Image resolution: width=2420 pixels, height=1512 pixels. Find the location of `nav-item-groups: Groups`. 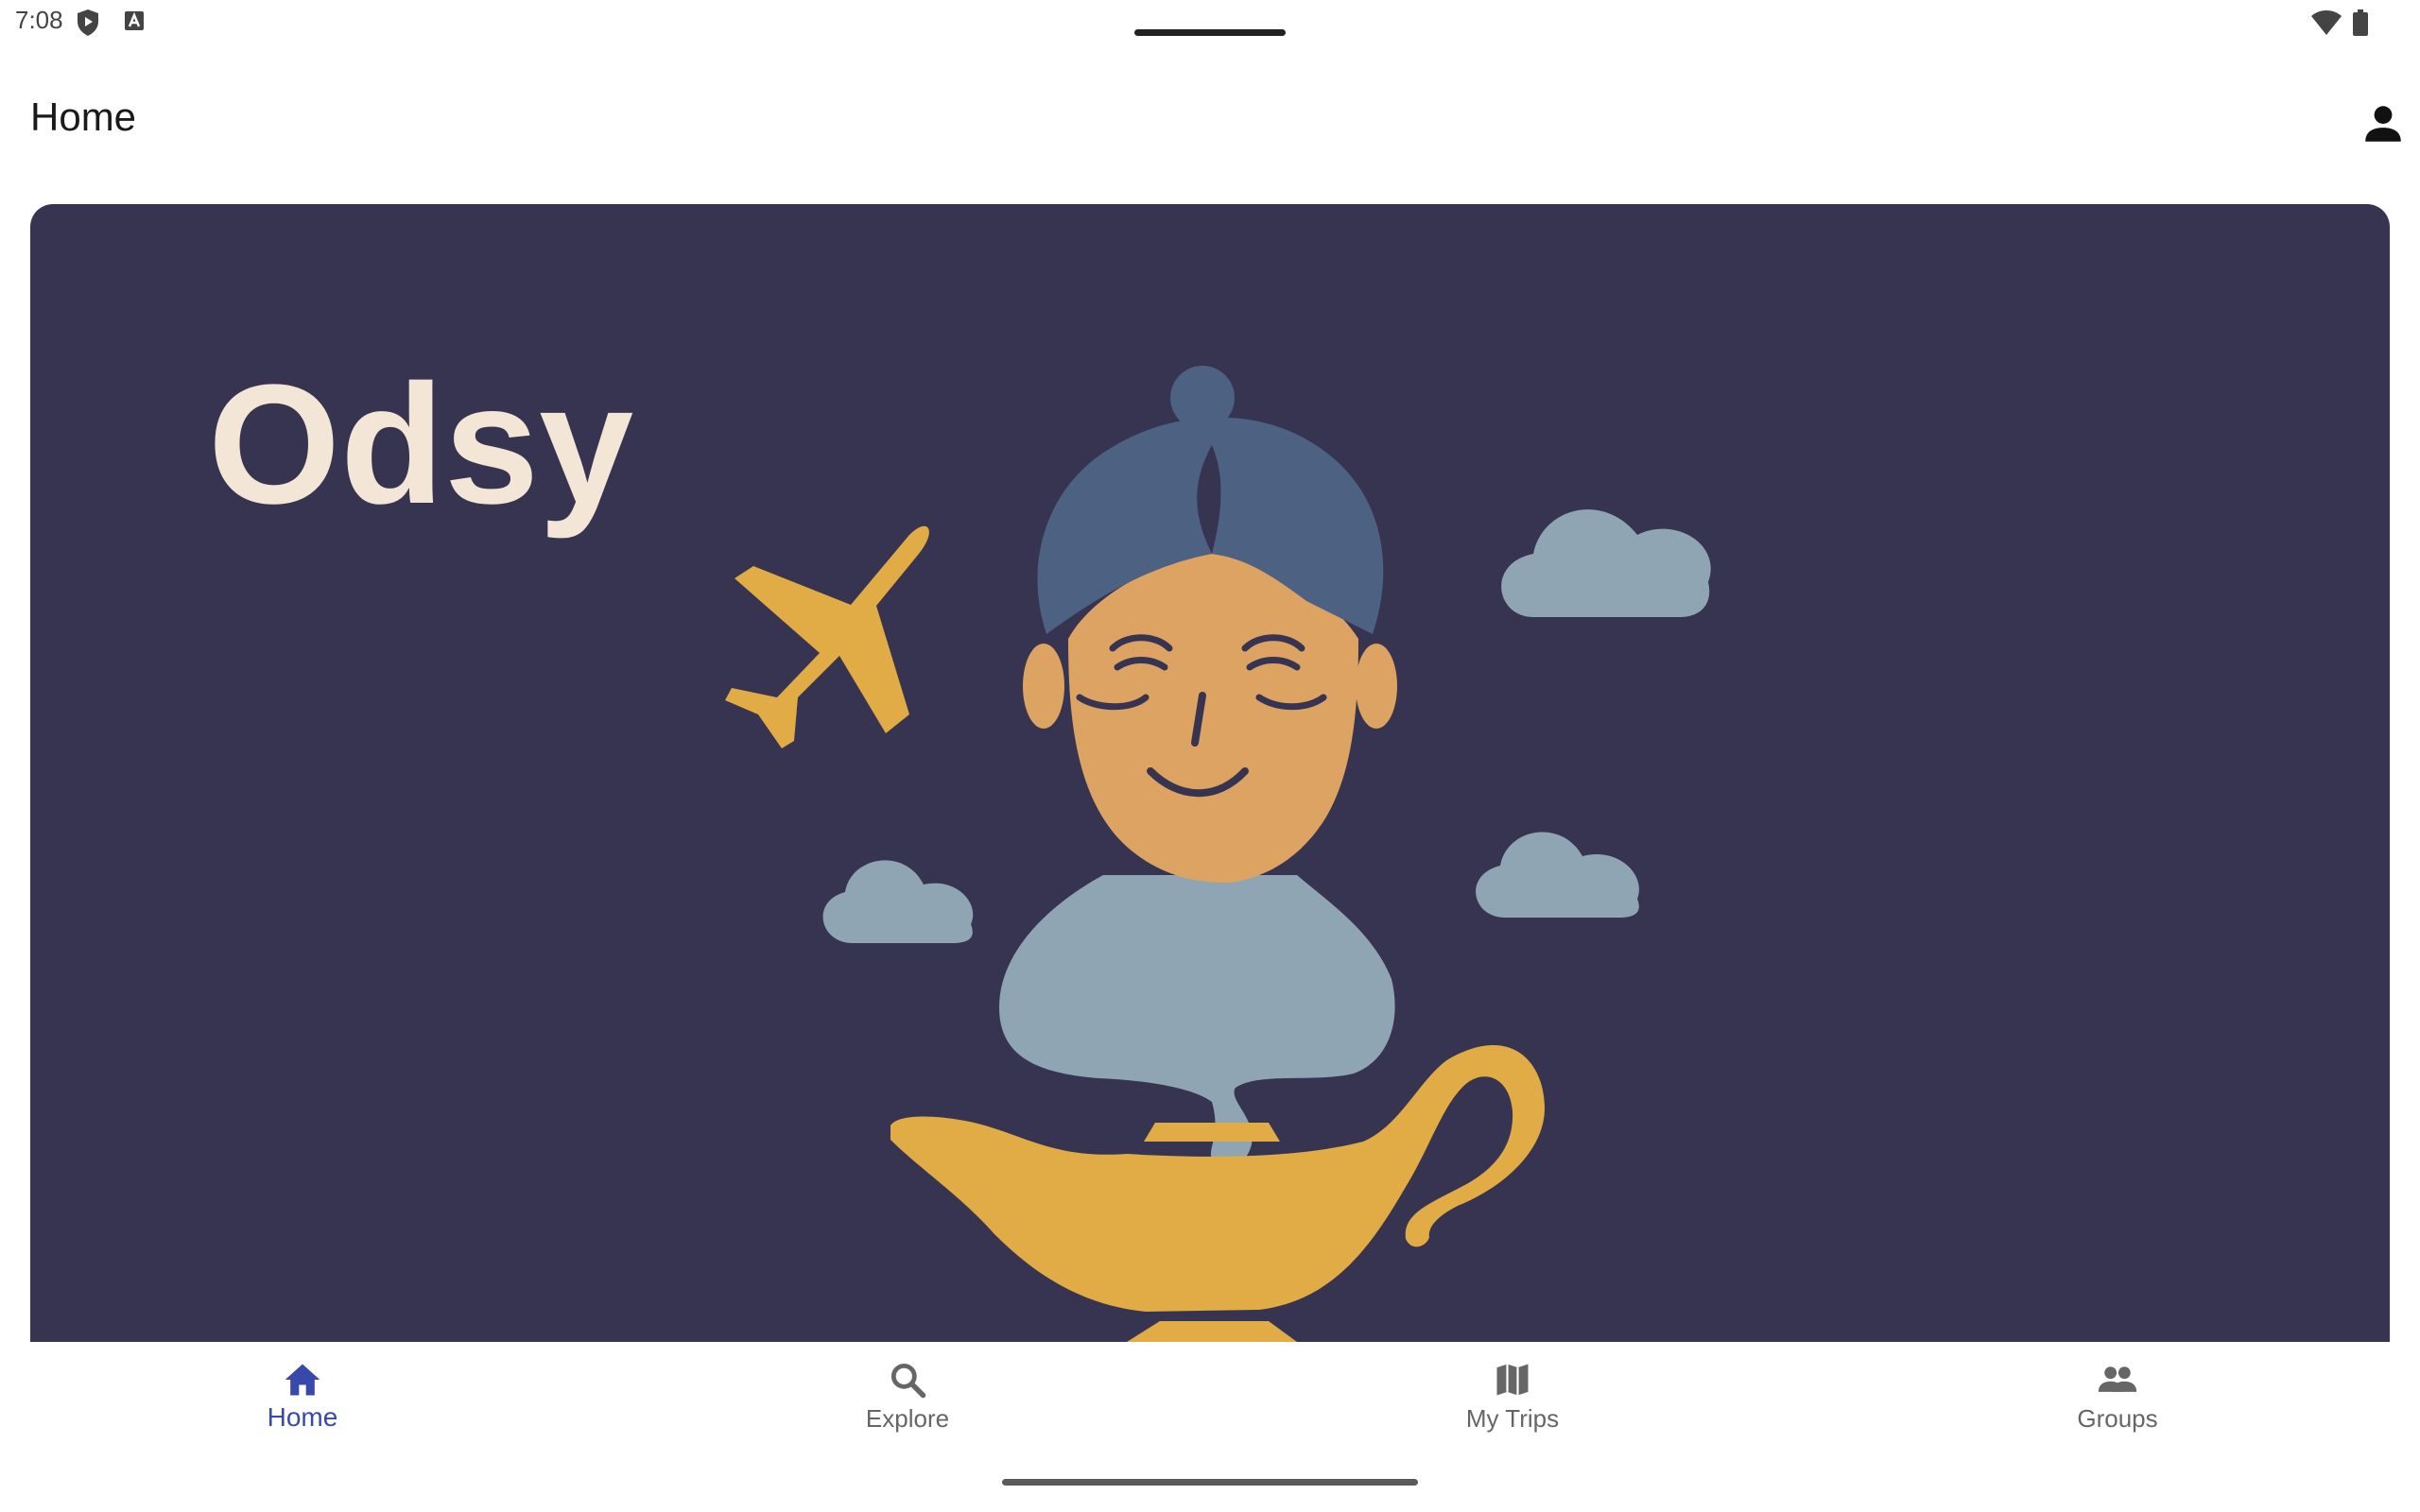

nav-item-groups: Groups is located at coordinates (2117, 1408).